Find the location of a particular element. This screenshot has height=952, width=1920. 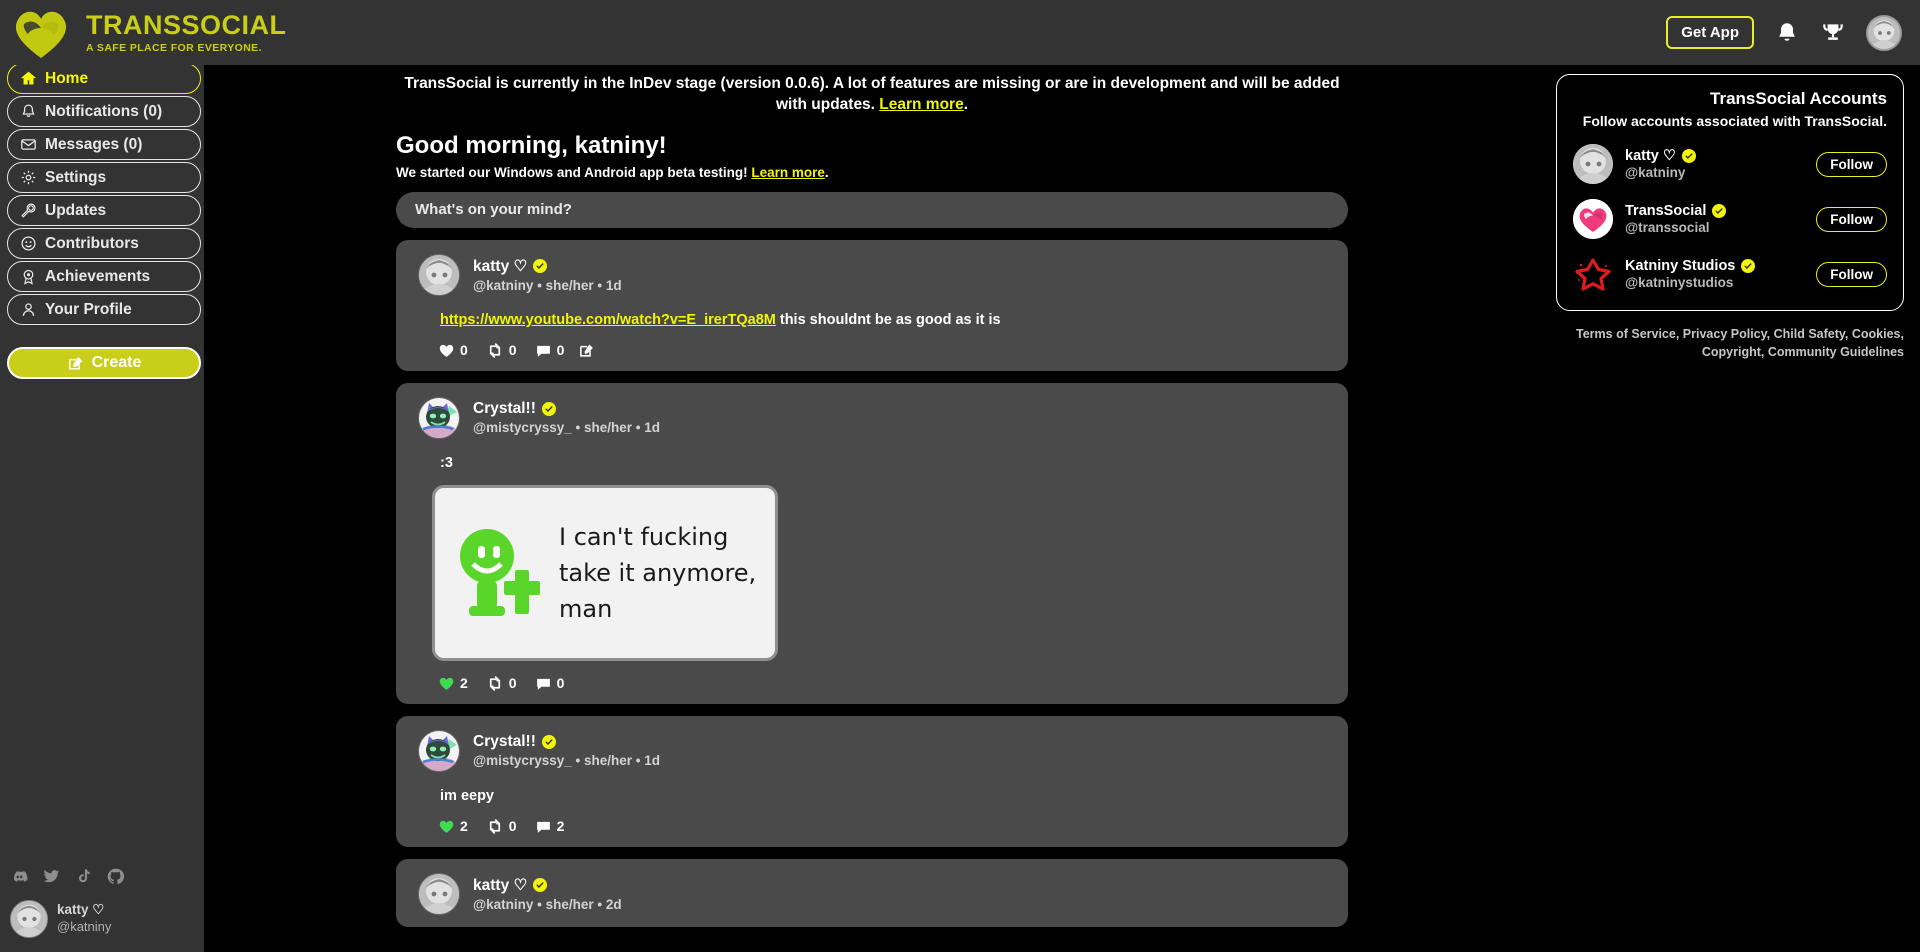

create-button: Create is located at coordinates (104, 363).